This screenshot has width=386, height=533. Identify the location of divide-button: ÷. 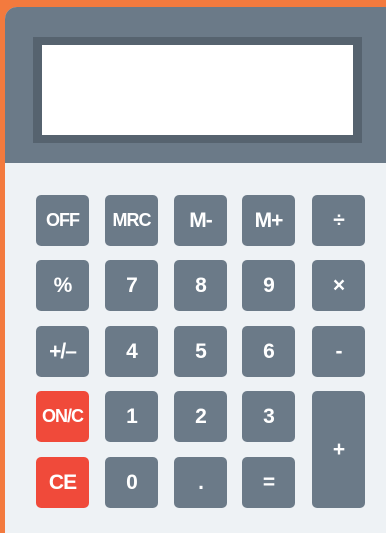
(338, 220).